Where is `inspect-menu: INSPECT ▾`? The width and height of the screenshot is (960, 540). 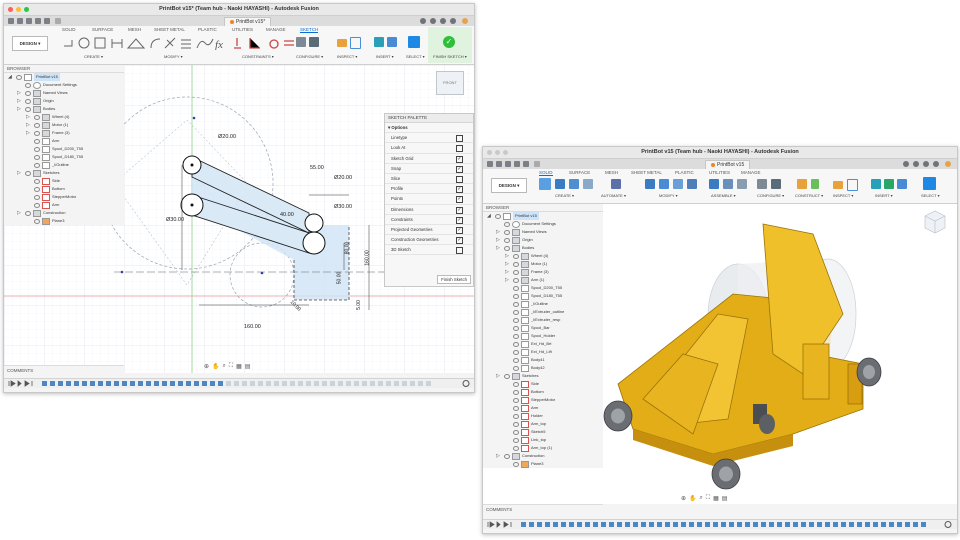 inspect-menu: INSPECT ▾ is located at coordinates (843, 195).